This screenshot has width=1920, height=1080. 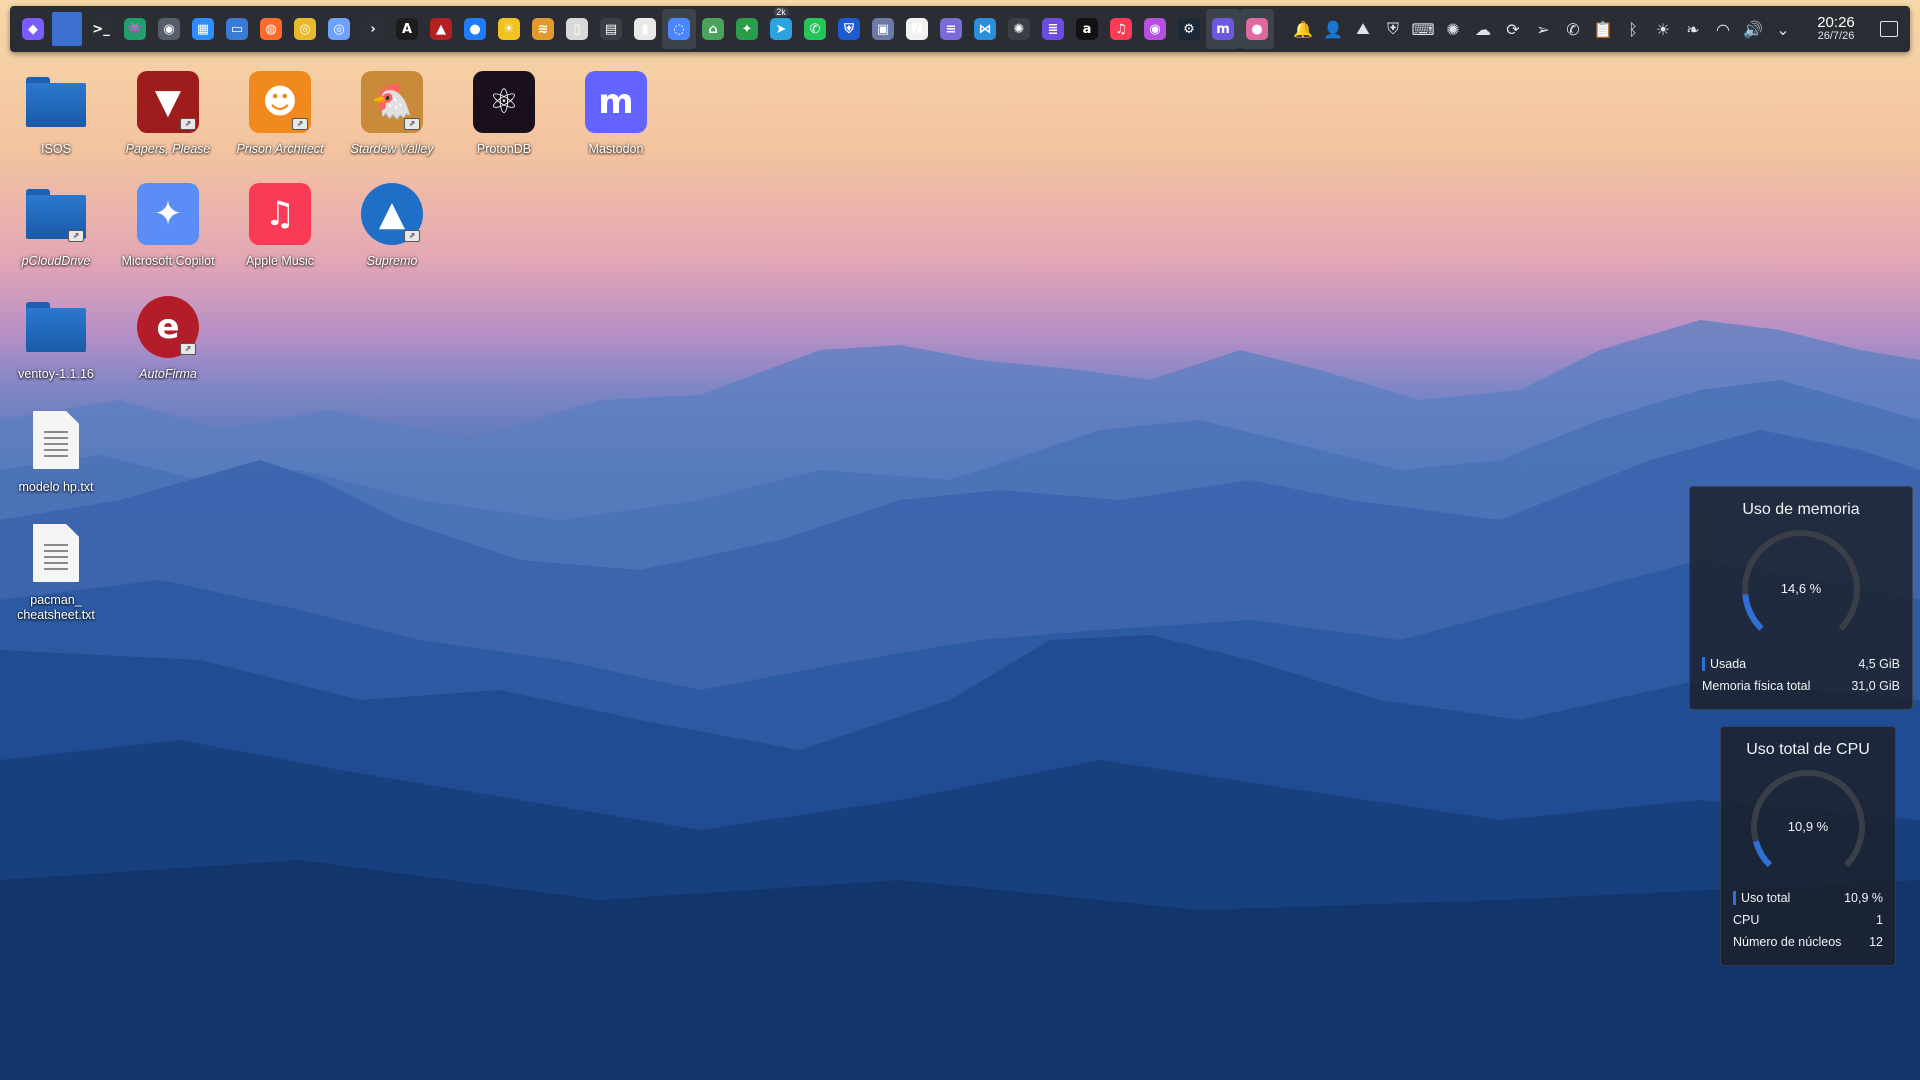 What do you see at coordinates (203, 29) in the screenshot?
I see `taskbar-calendar-button: ▦` at bounding box center [203, 29].